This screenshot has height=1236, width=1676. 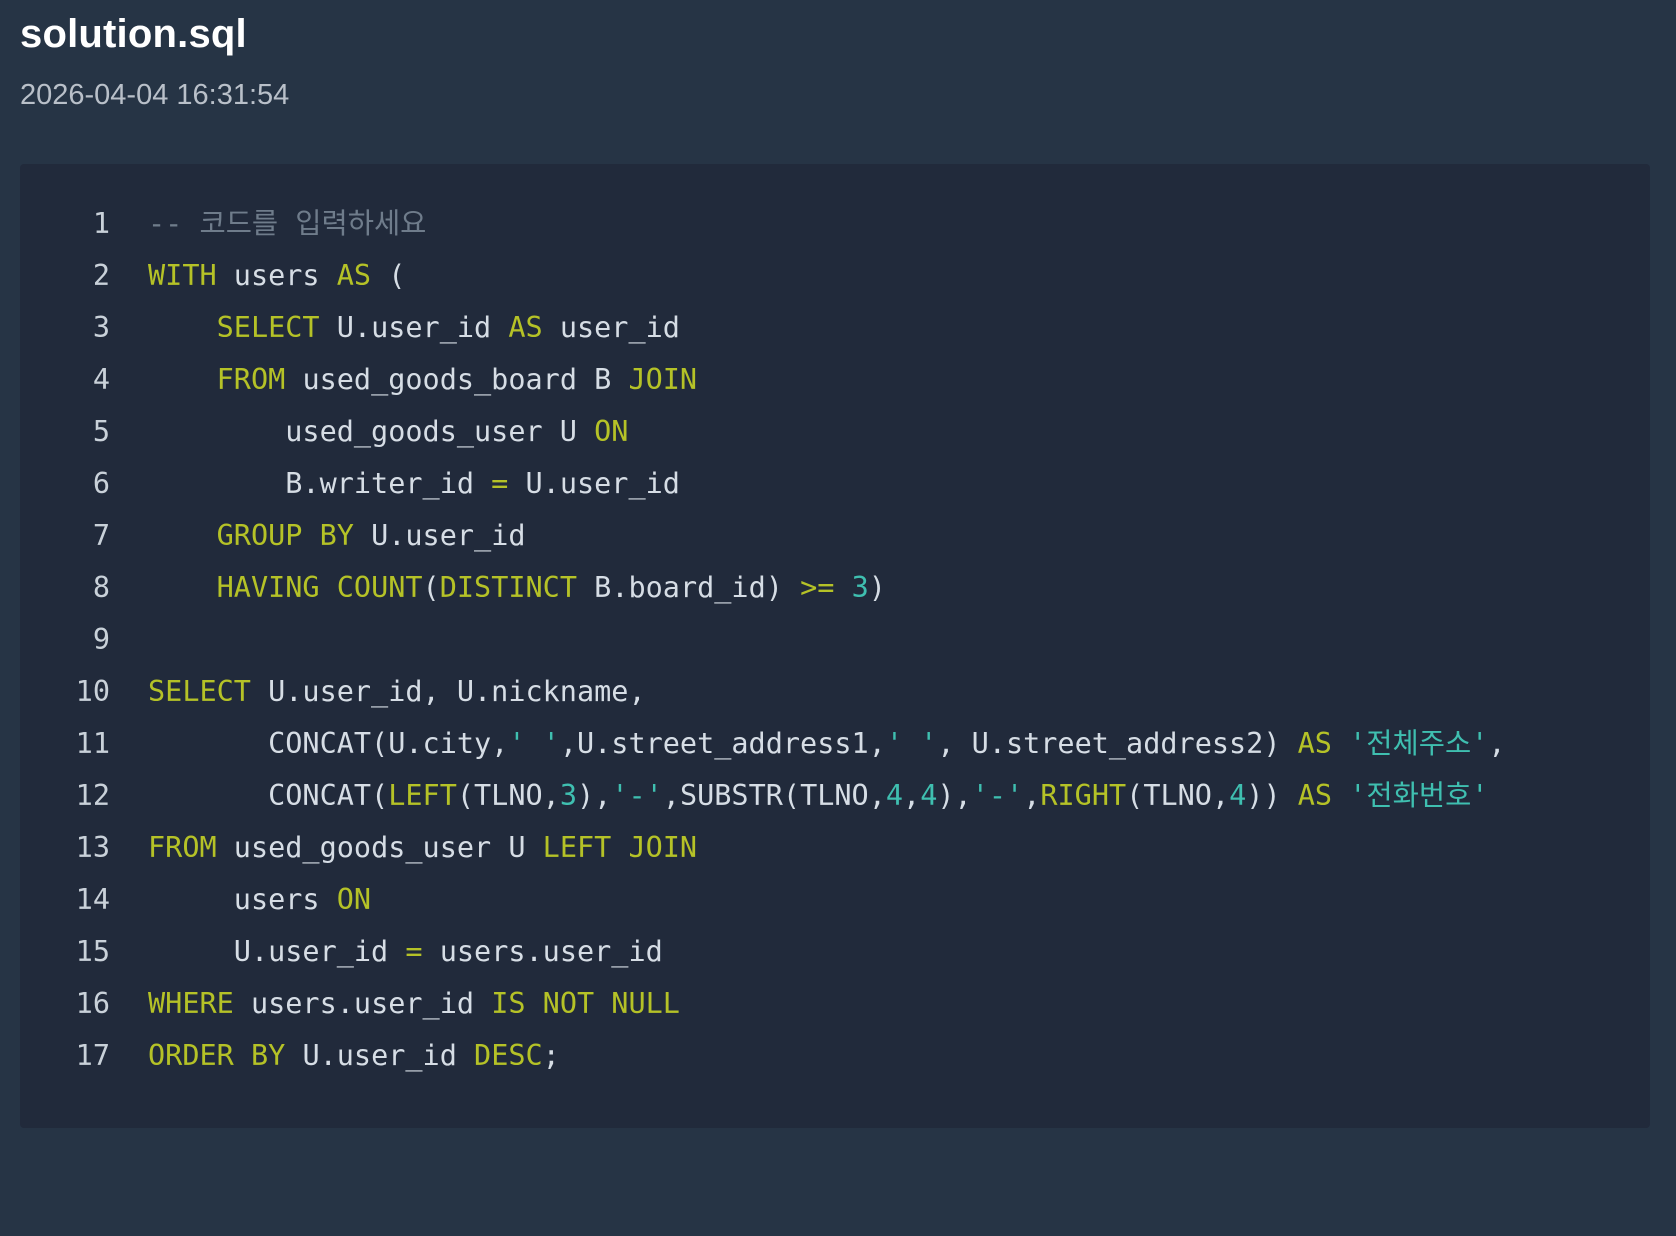 I want to click on line-code: GROUP BY U.user_id, so click(x=337, y=536).